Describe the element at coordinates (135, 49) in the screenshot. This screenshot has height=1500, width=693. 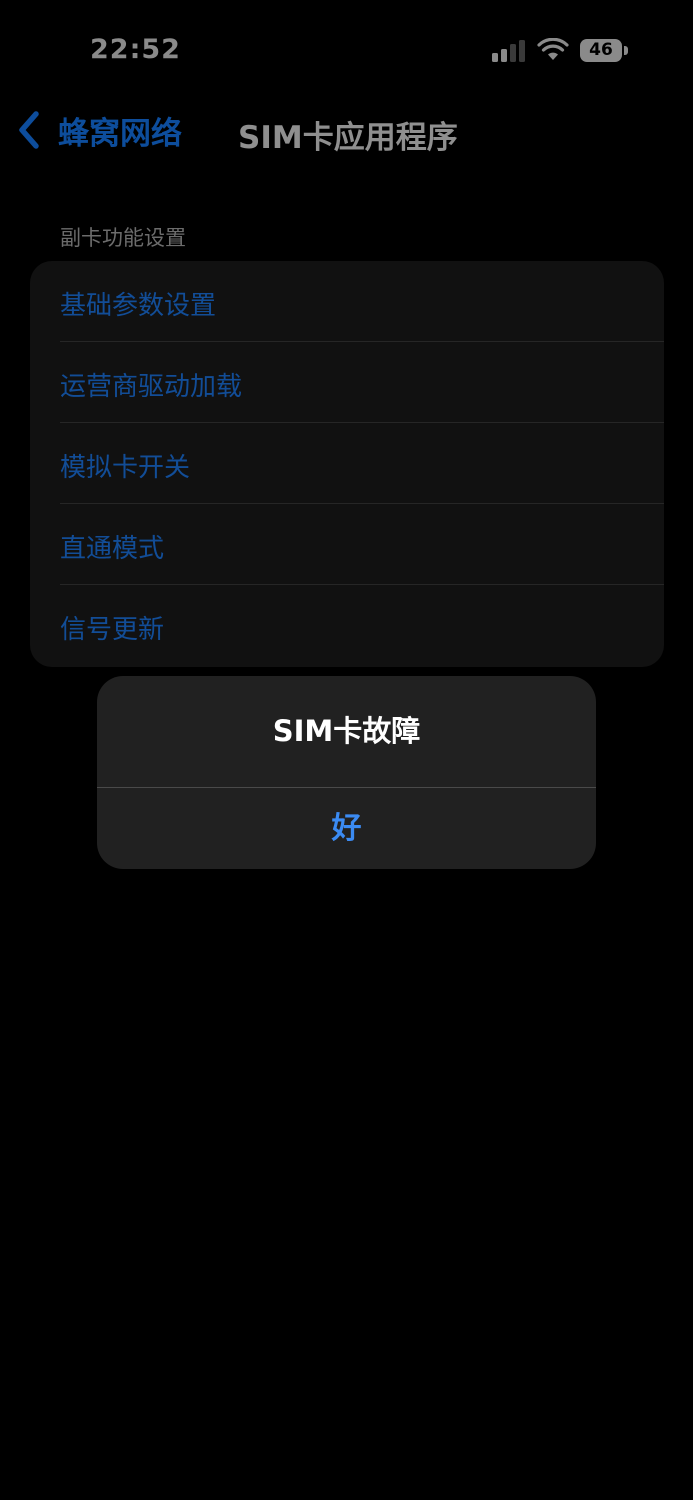
I see `status-time: 22:52` at that location.